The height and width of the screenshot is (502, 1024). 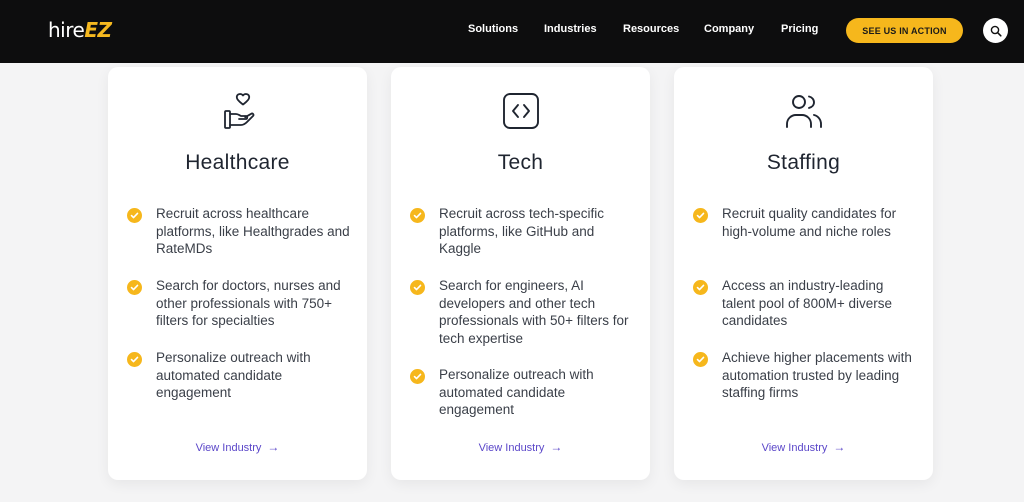 What do you see at coordinates (520, 162) in the screenshot?
I see `card-title: Tech` at bounding box center [520, 162].